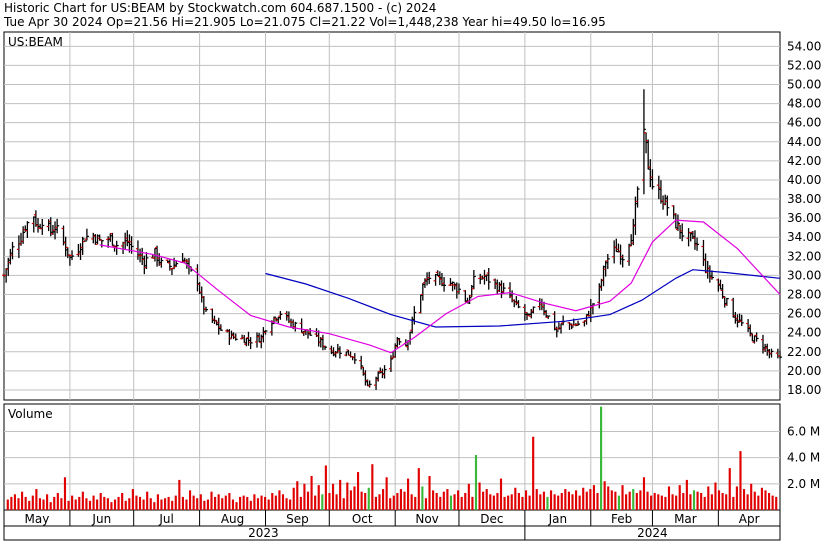  I want to click on year-label: 2024, so click(652, 533).